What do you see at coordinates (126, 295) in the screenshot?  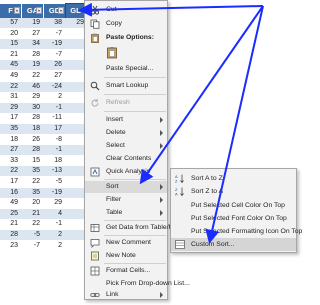 I see `menu-item-link: Link` at bounding box center [126, 295].